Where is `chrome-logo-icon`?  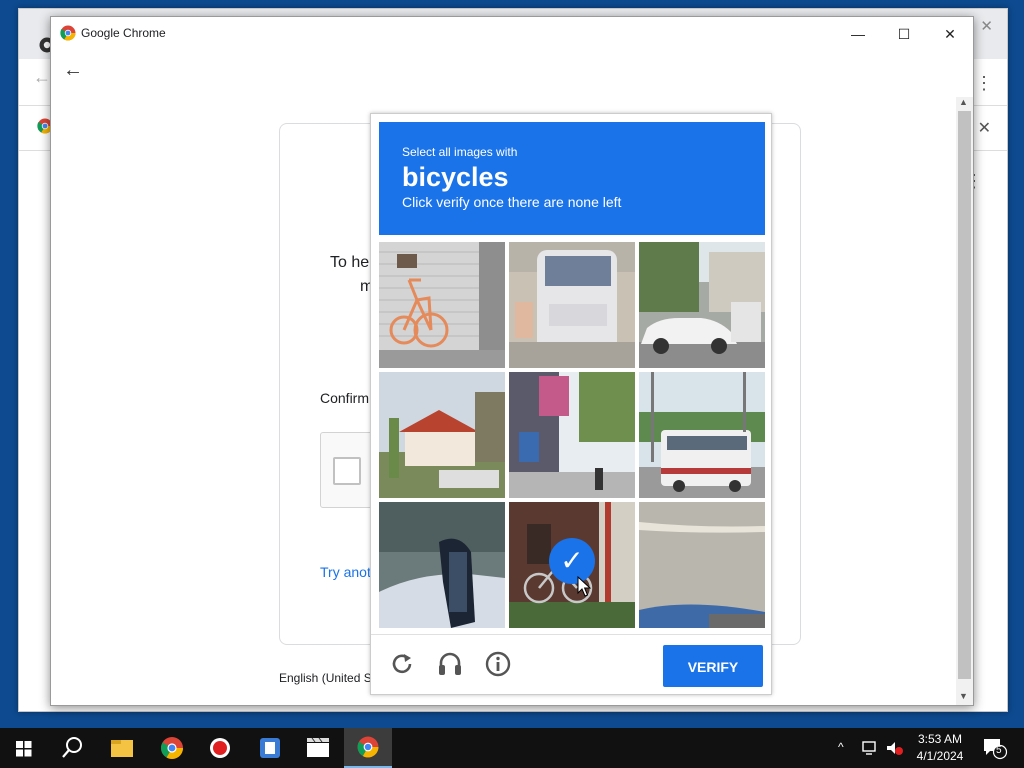 chrome-logo-icon is located at coordinates (68, 33).